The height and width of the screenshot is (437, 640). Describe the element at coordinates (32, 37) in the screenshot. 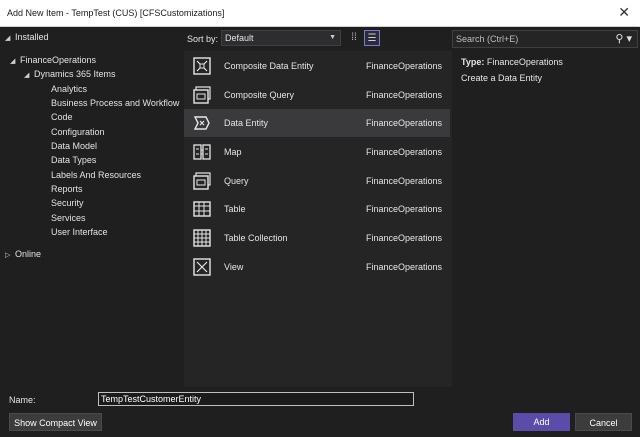

I see `tree-label: Installed` at that location.